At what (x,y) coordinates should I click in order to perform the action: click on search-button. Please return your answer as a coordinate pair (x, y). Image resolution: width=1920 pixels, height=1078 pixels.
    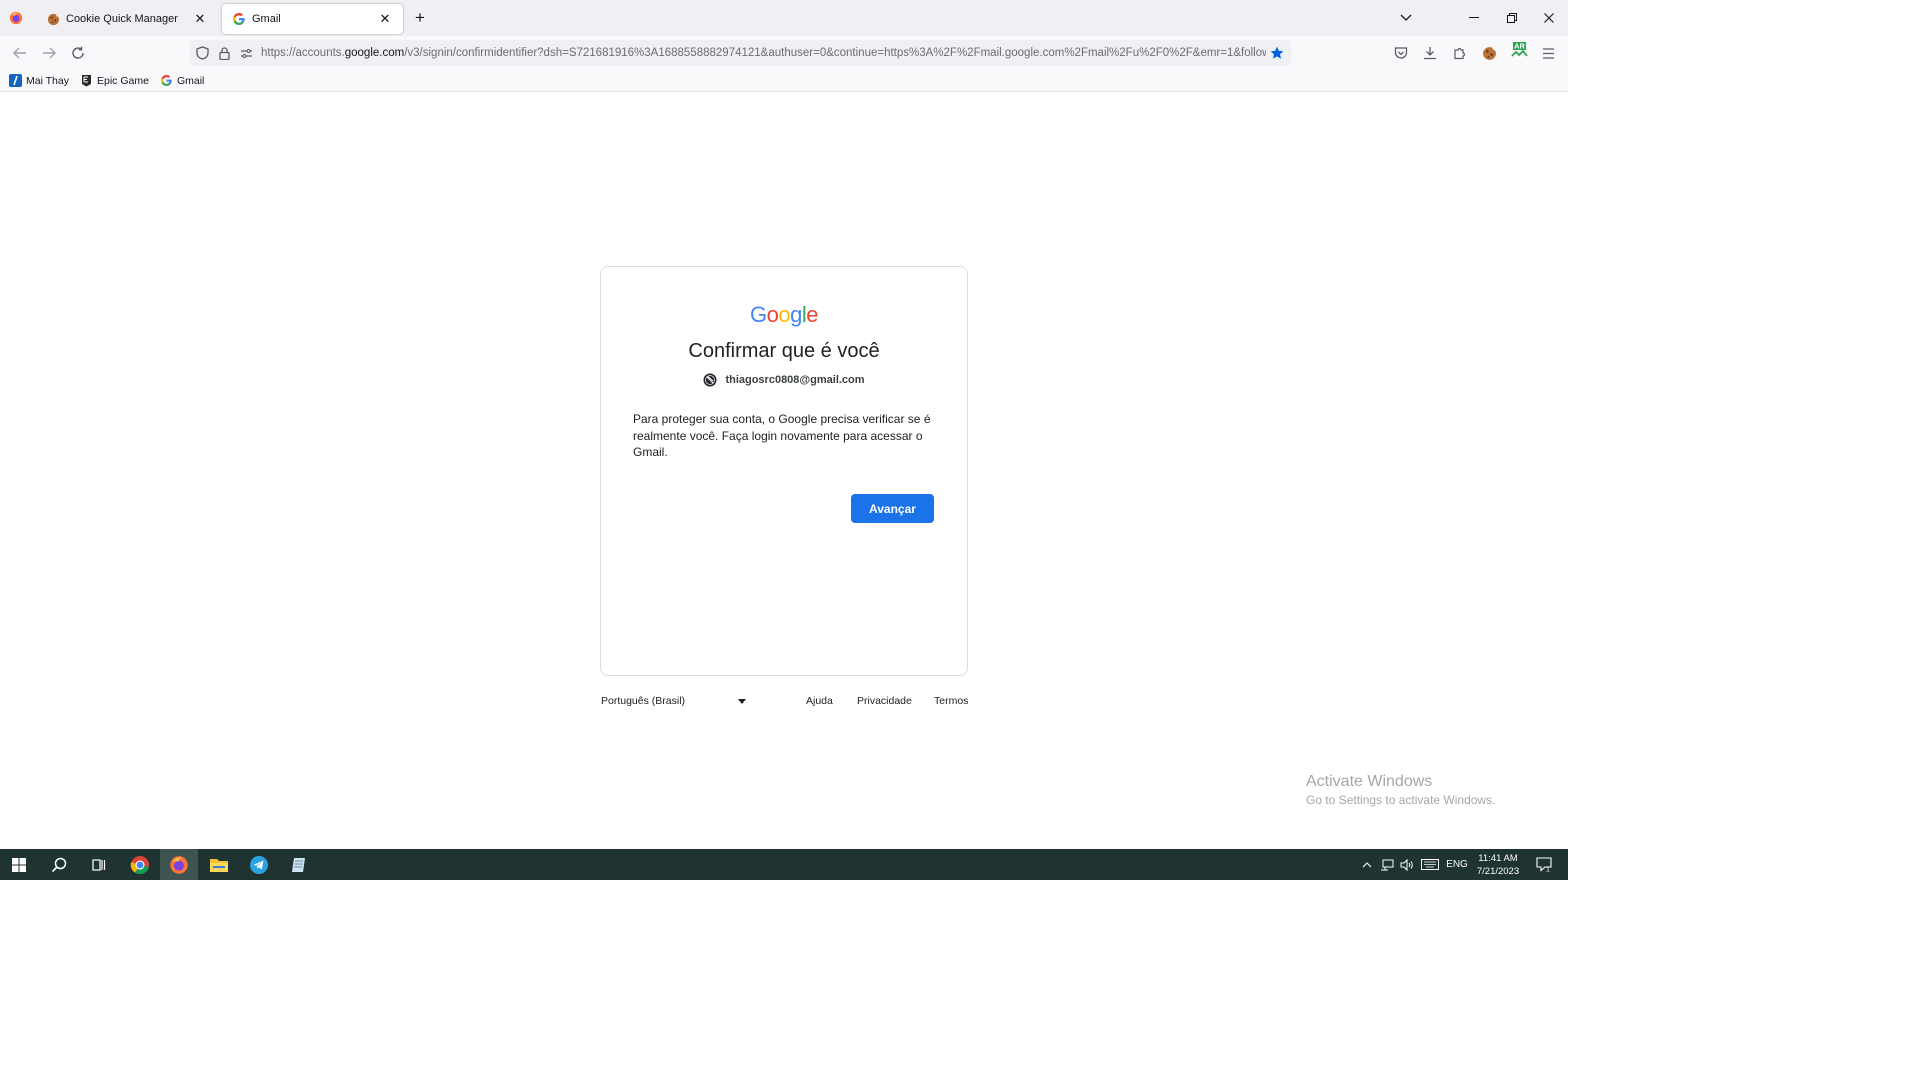
    Looking at the image, I should click on (59, 864).